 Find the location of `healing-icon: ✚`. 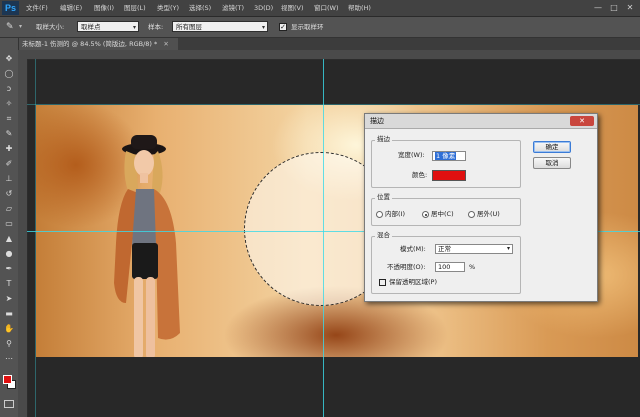

healing-icon: ✚ is located at coordinates (9, 149).